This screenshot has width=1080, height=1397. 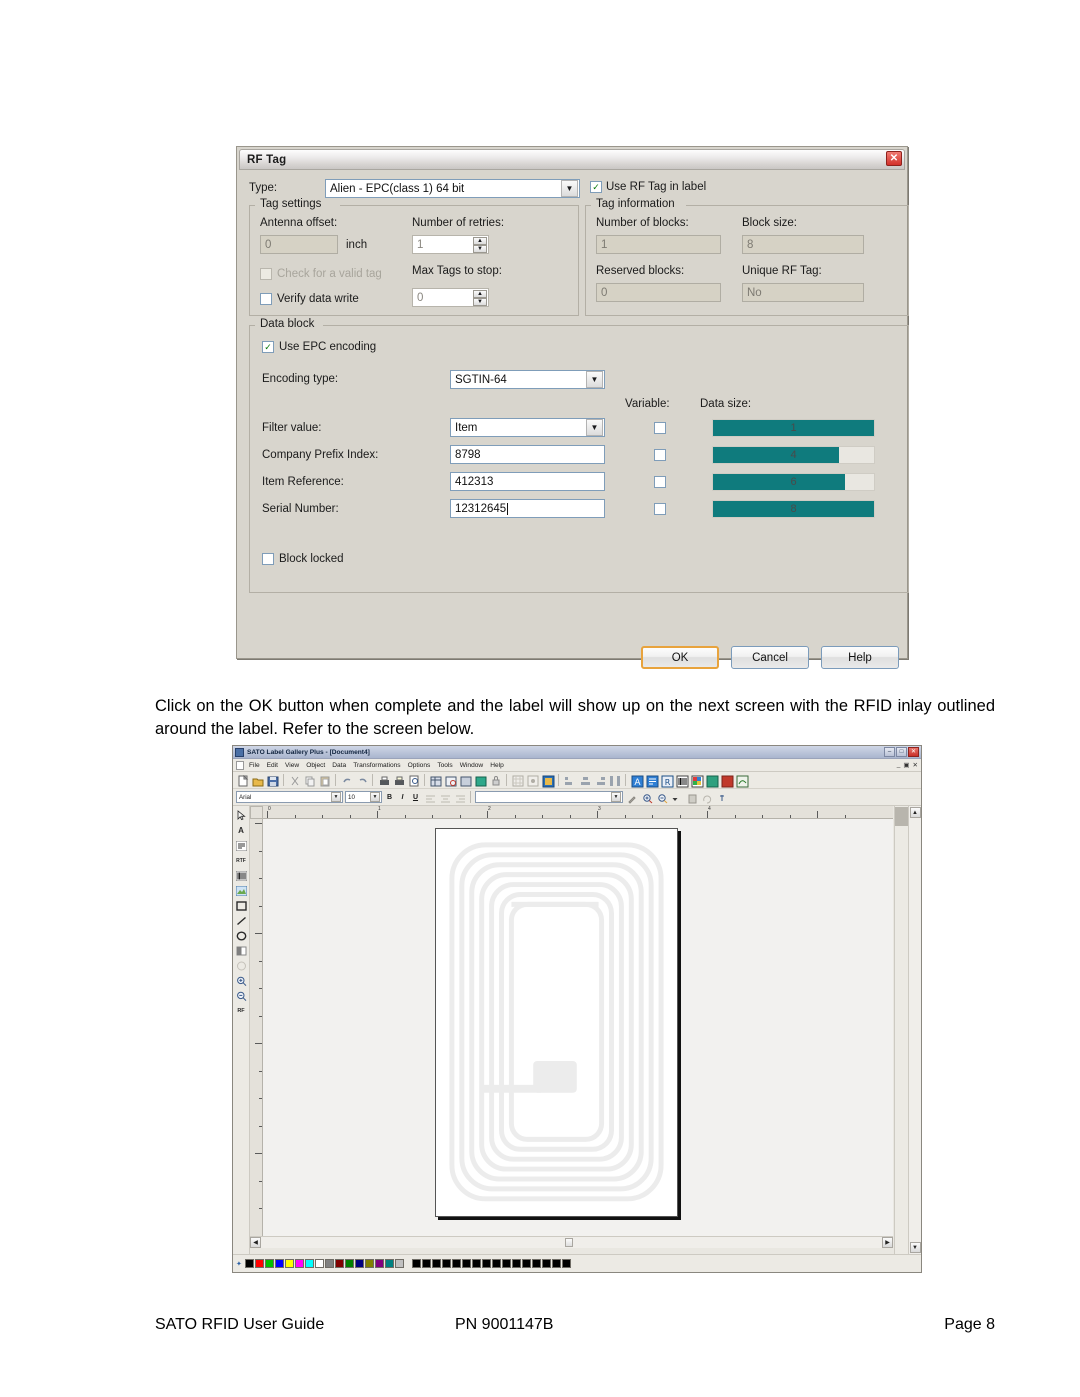 What do you see at coordinates (256, 812) in the screenshot?
I see `ruler-corner` at bounding box center [256, 812].